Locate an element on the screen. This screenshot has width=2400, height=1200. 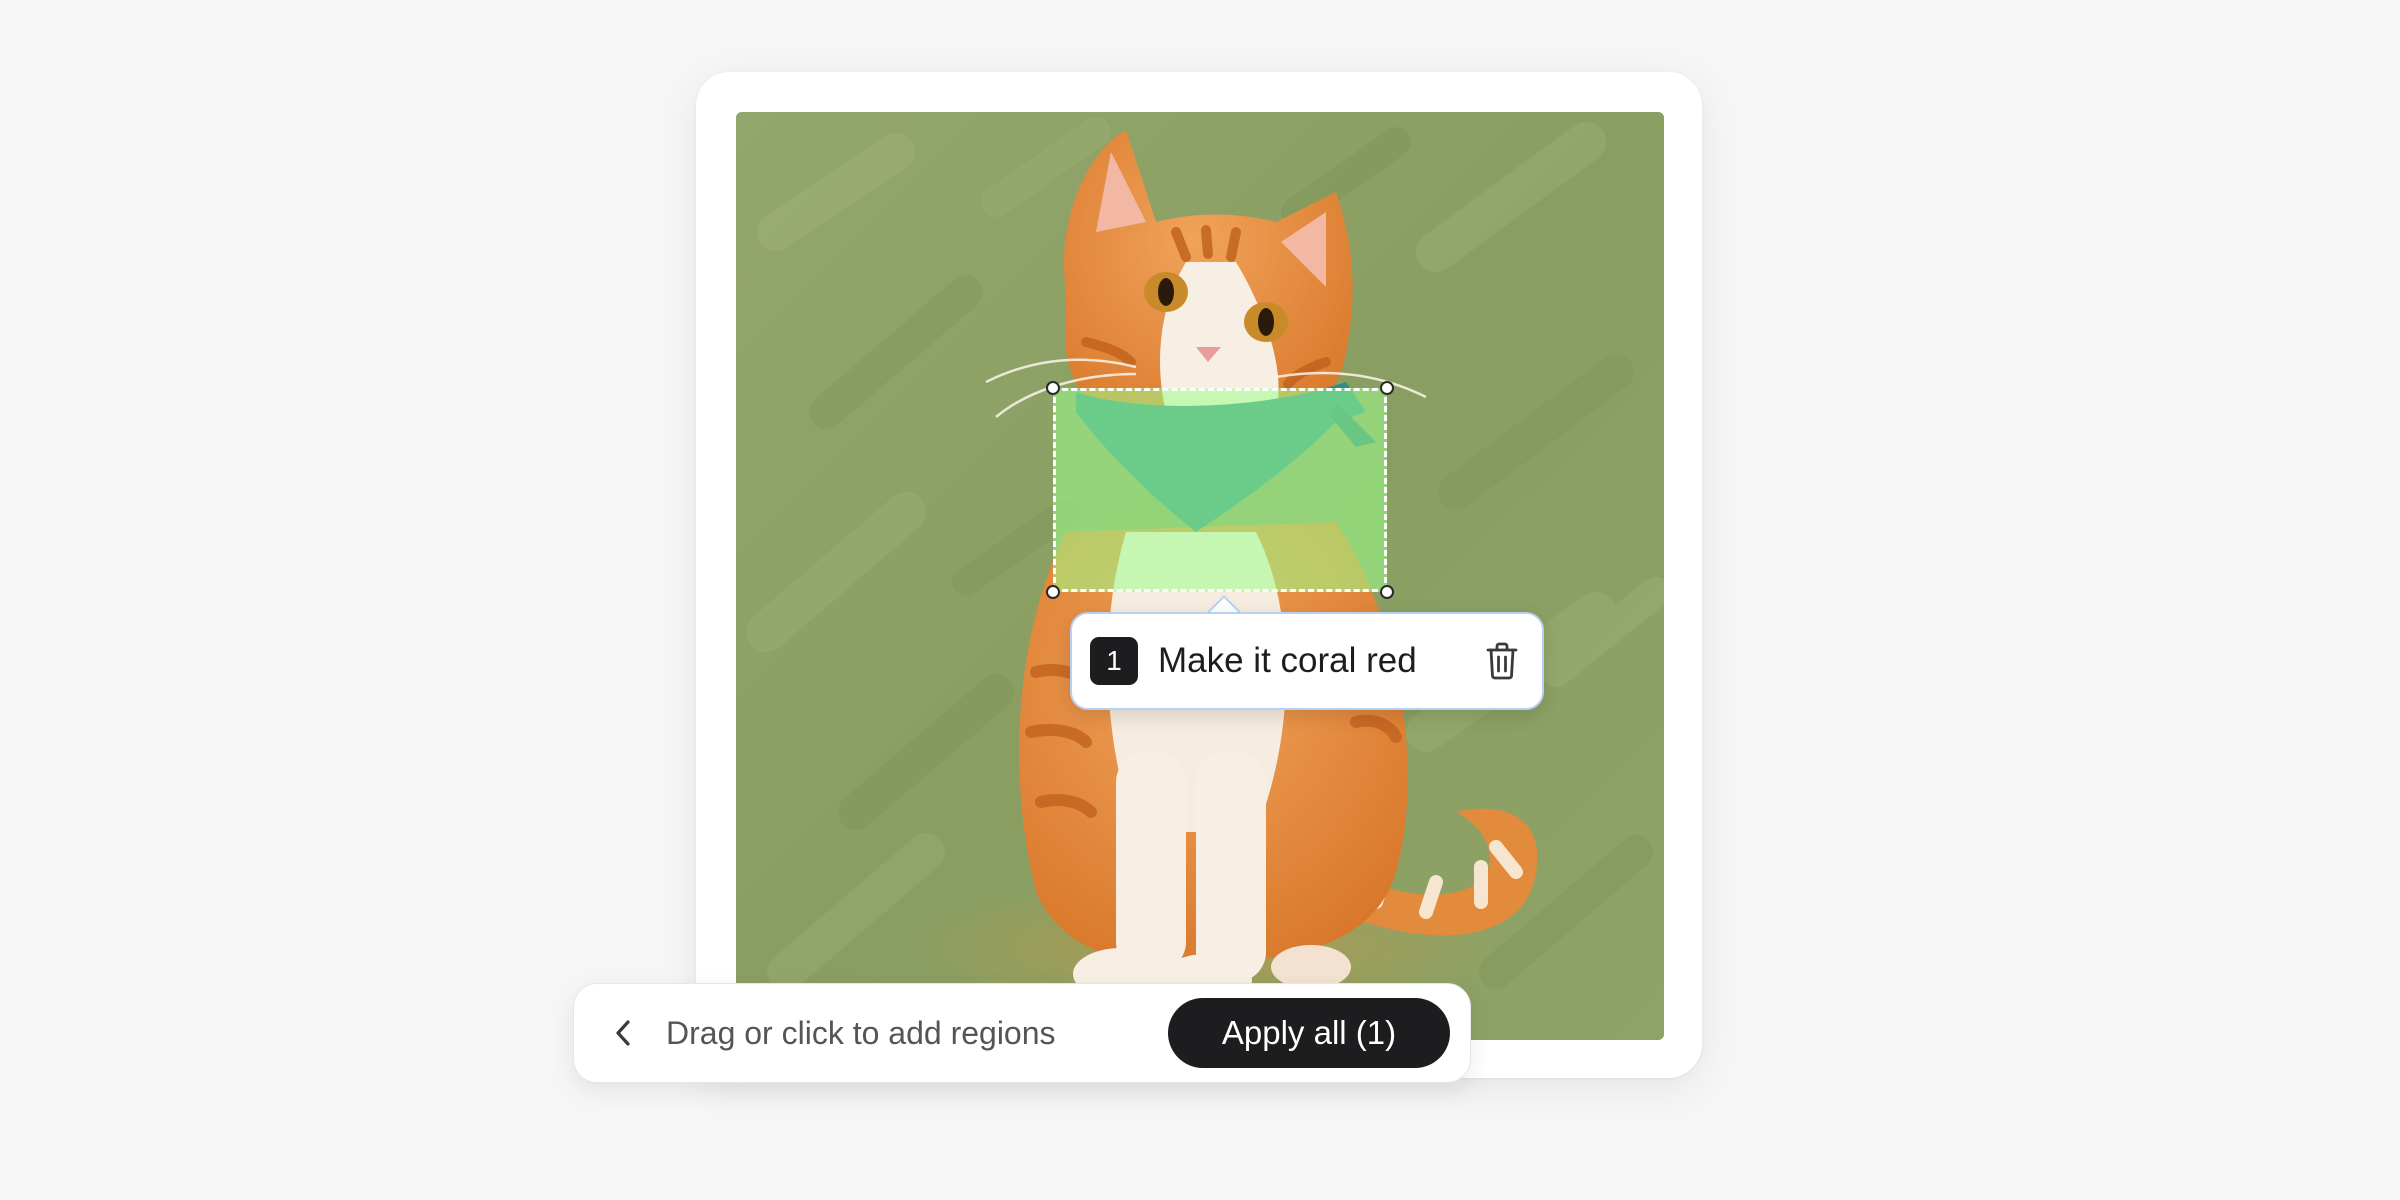
back-button is located at coordinates (624, 1033).